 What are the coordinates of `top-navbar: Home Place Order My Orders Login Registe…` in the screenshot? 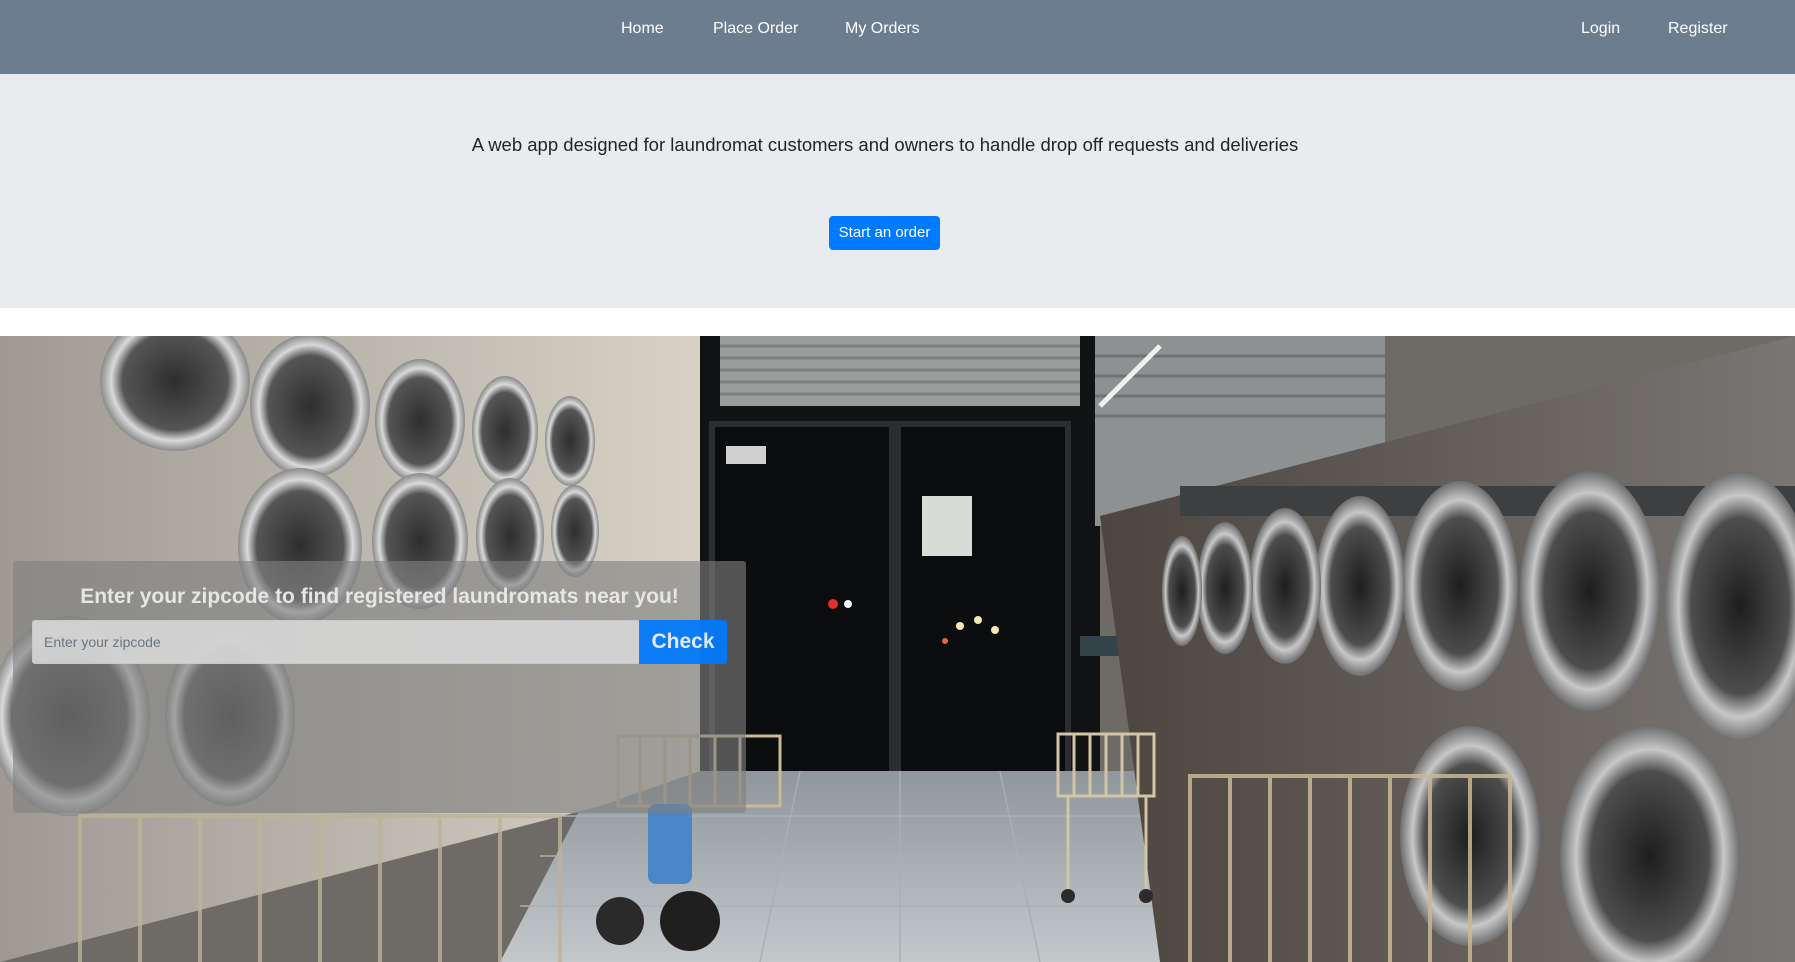 It's located at (897, 37).